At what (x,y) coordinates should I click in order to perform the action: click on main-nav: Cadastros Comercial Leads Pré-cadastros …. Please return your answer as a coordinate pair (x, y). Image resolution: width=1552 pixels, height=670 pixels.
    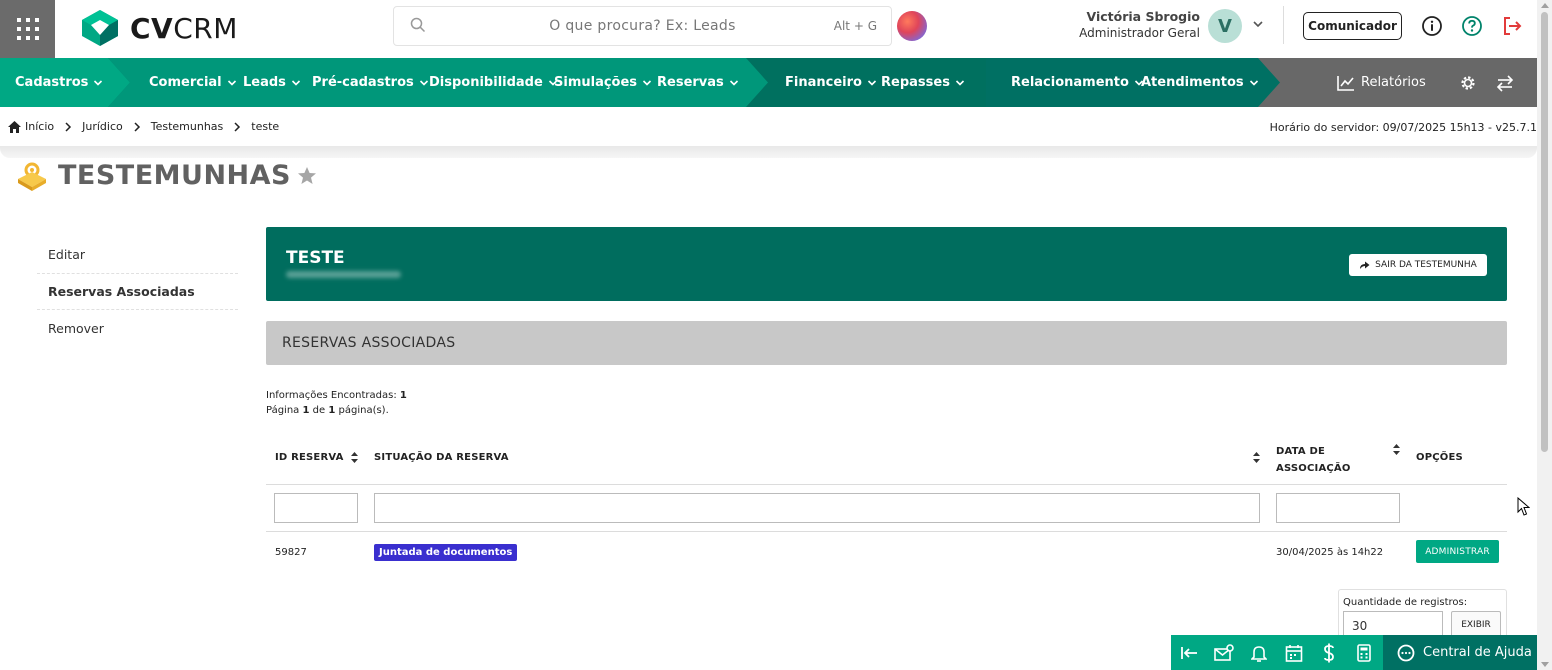
    Looking at the image, I should click on (768, 82).